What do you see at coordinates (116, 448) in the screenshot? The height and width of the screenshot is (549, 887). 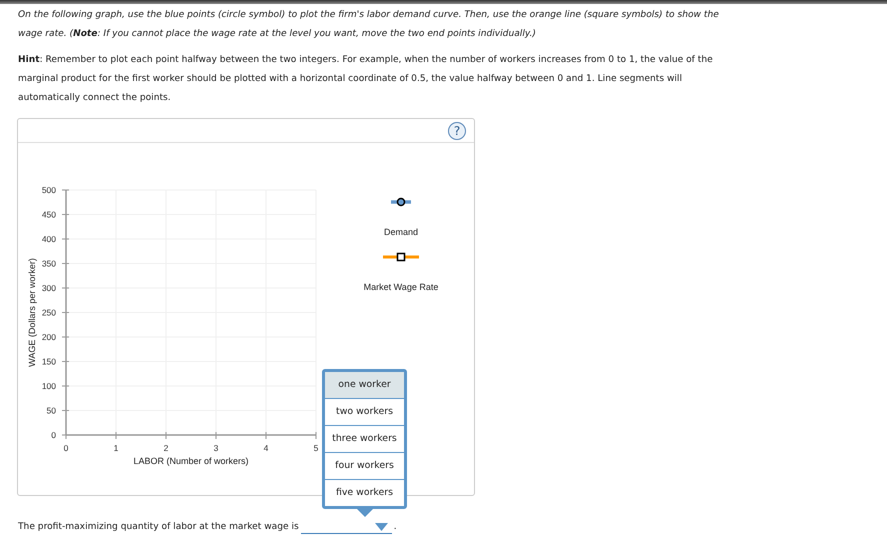 I see `tick-label: 1` at bounding box center [116, 448].